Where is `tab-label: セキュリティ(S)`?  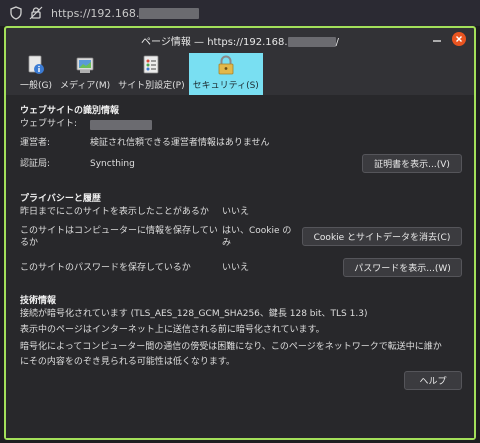
tab-label: セキュリティ(S) is located at coordinates (225, 86).